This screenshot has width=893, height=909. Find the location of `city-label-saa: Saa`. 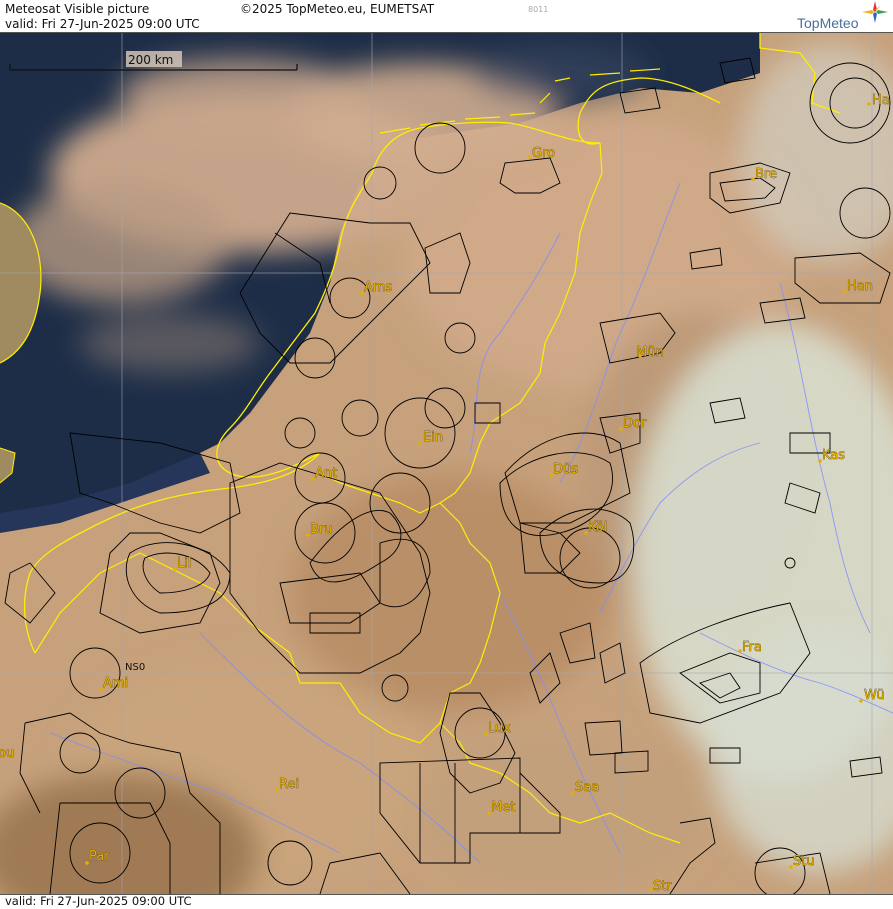

city-label-saa: Saa is located at coordinates (587, 787).